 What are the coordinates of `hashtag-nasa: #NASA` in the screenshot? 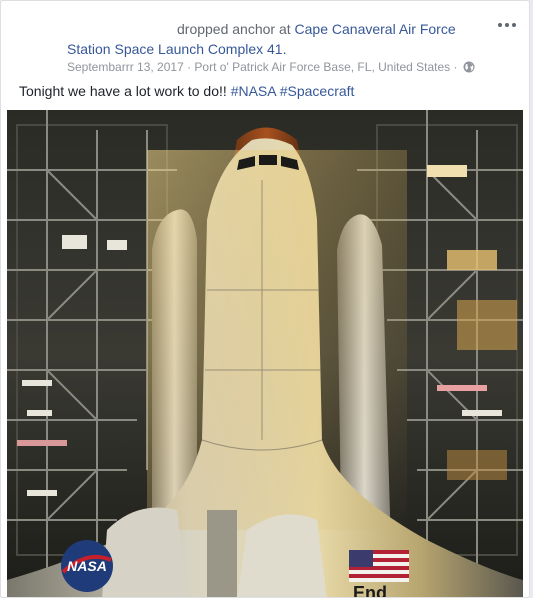 It's located at (253, 91).